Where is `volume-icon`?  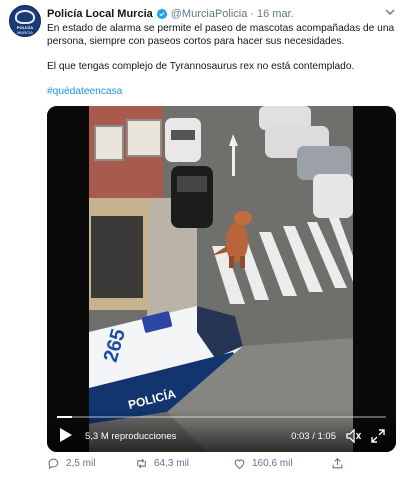
volume-icon is located at coordinates (354, 436).